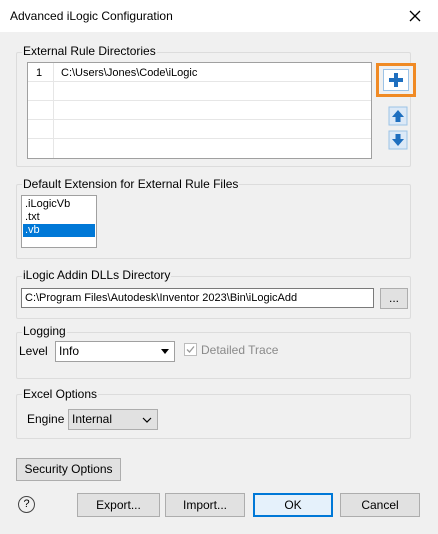  Describe the element at coordinates (380, 505) in the screenshot. I see `cancel-button: Cancel` at that location.